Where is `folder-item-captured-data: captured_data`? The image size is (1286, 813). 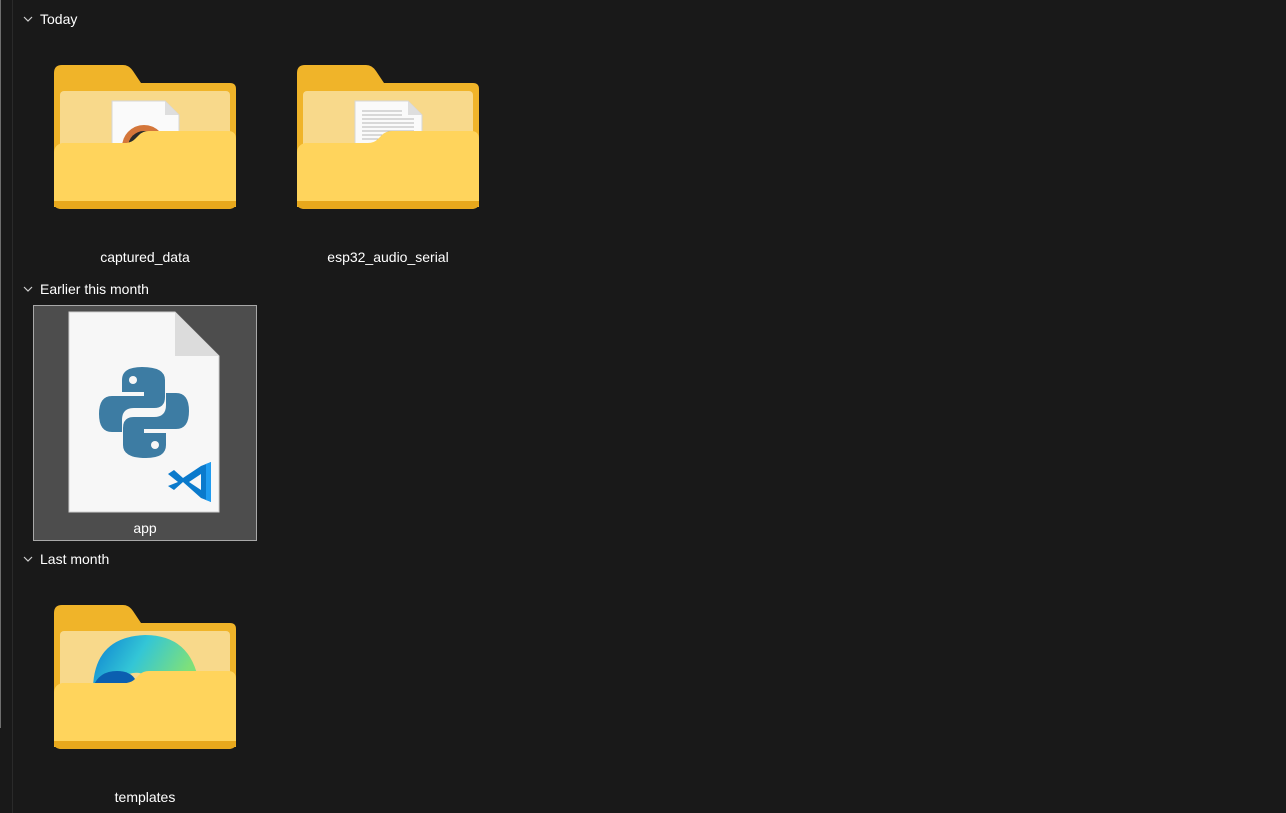 folder-item-captured-data: captured_data is located at coordinates (145, 153).